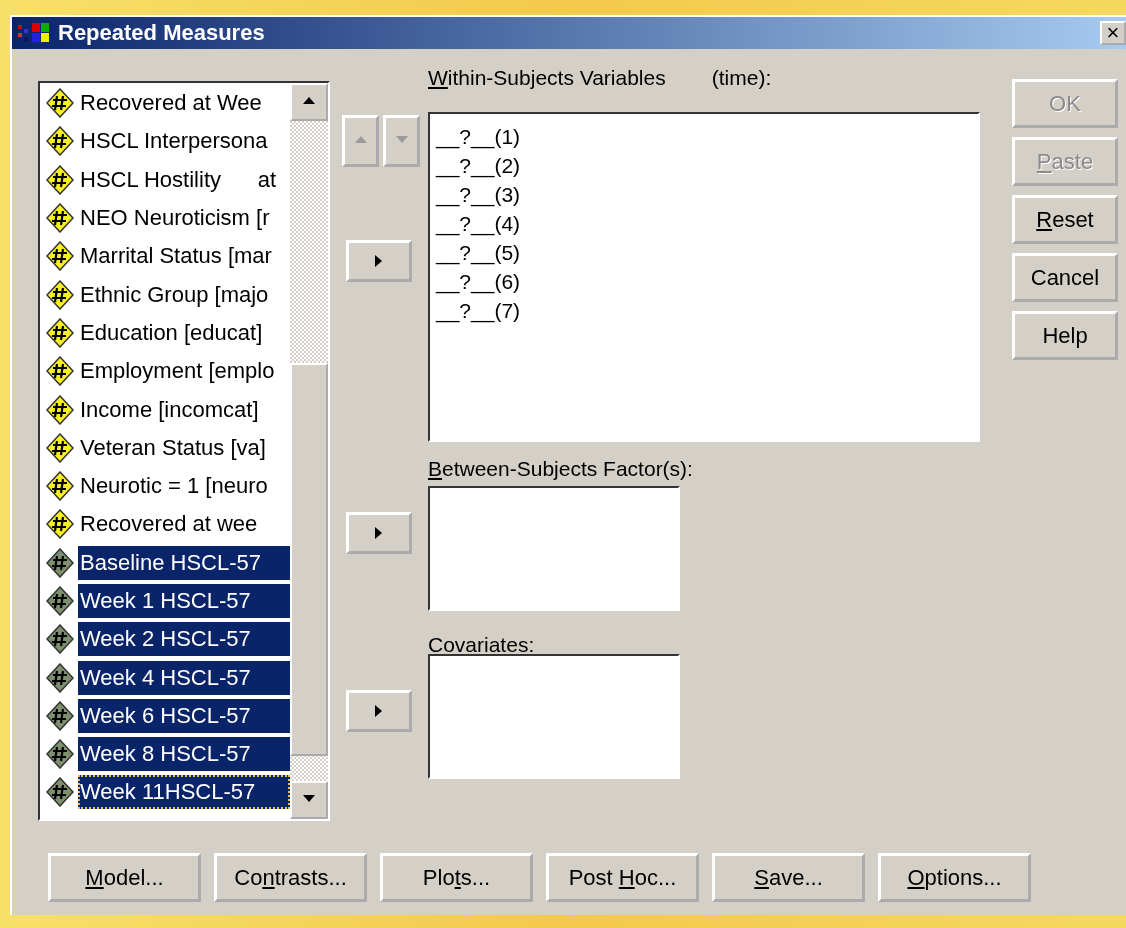 Image resolution: width=1126 pixels, height=928 pixels. Describe the element at coordinates (482, 645) in the screenshot. I see `field-label: Covariates:` at that location.